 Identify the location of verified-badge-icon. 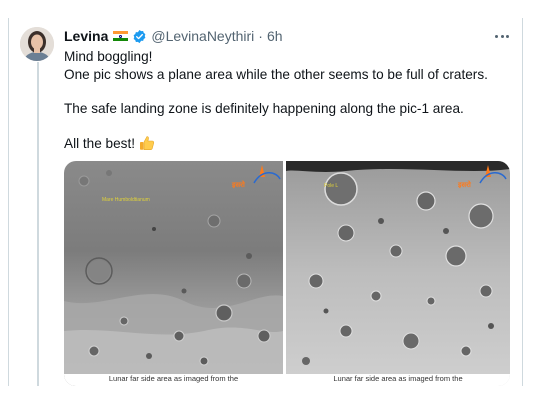
(139, 36).